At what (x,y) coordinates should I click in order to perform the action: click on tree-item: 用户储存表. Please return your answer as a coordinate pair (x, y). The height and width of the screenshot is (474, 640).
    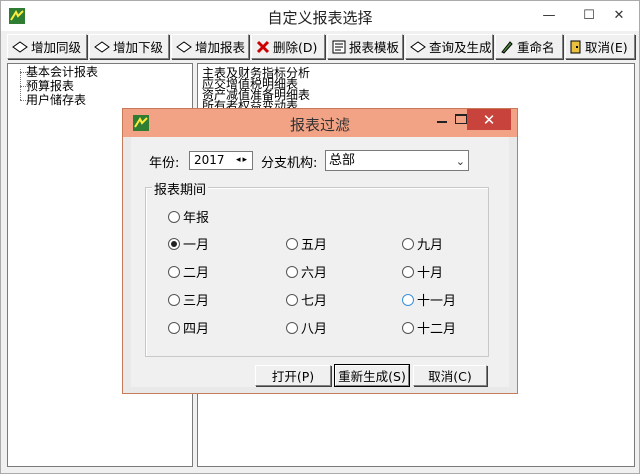
    Looking at the image, I should click on (56, 100).